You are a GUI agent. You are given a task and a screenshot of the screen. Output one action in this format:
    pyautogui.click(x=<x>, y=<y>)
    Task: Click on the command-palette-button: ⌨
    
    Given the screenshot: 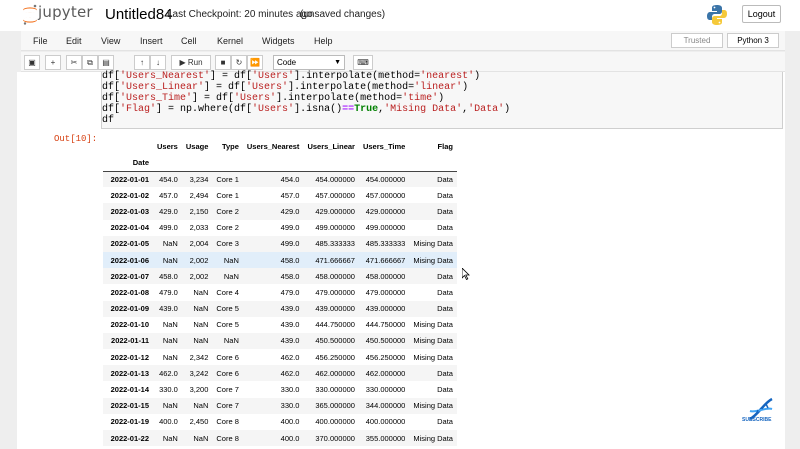 What is the action you would take?
    pyautogui.click(x=363, y=62)
    